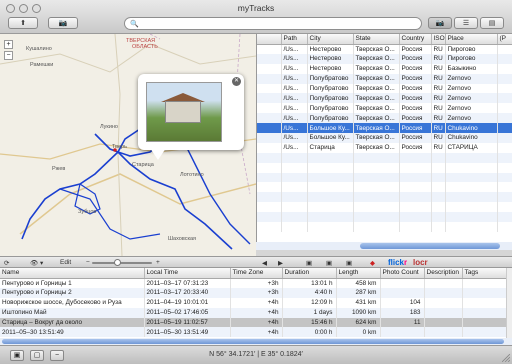  Describe the element at coordinates (117, 262) in the screenshot. I see `zoom-slider-knob` at that location.